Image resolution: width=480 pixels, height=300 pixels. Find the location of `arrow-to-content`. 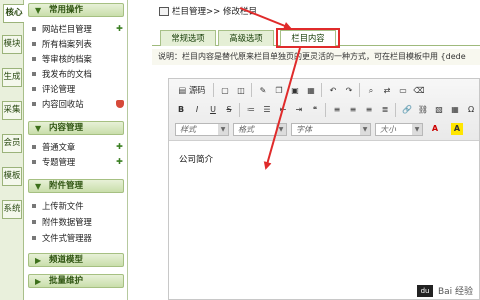

arrow-to-content is located at coordinates (282, 108).